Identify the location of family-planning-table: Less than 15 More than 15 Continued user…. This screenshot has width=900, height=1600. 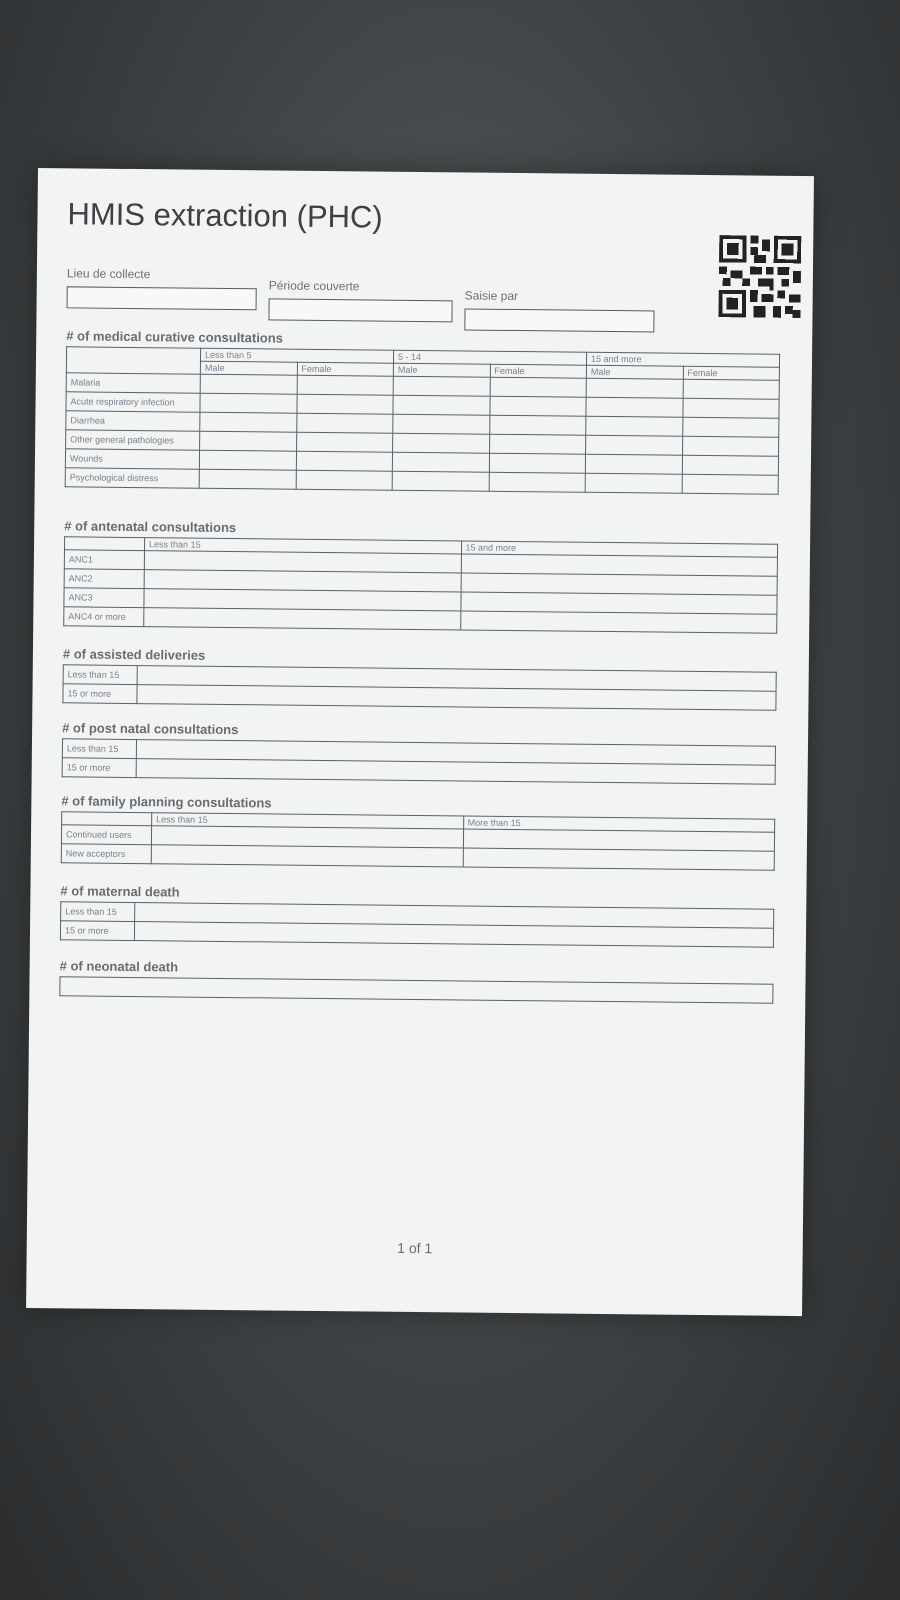
(418, 841).